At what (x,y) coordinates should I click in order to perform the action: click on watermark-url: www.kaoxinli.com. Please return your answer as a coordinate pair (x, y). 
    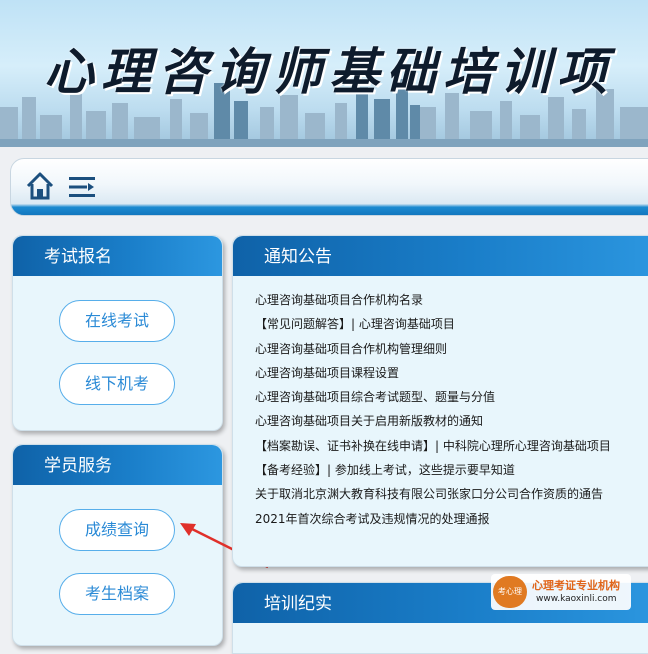
    Looking at the image, I should click on (576, 599).